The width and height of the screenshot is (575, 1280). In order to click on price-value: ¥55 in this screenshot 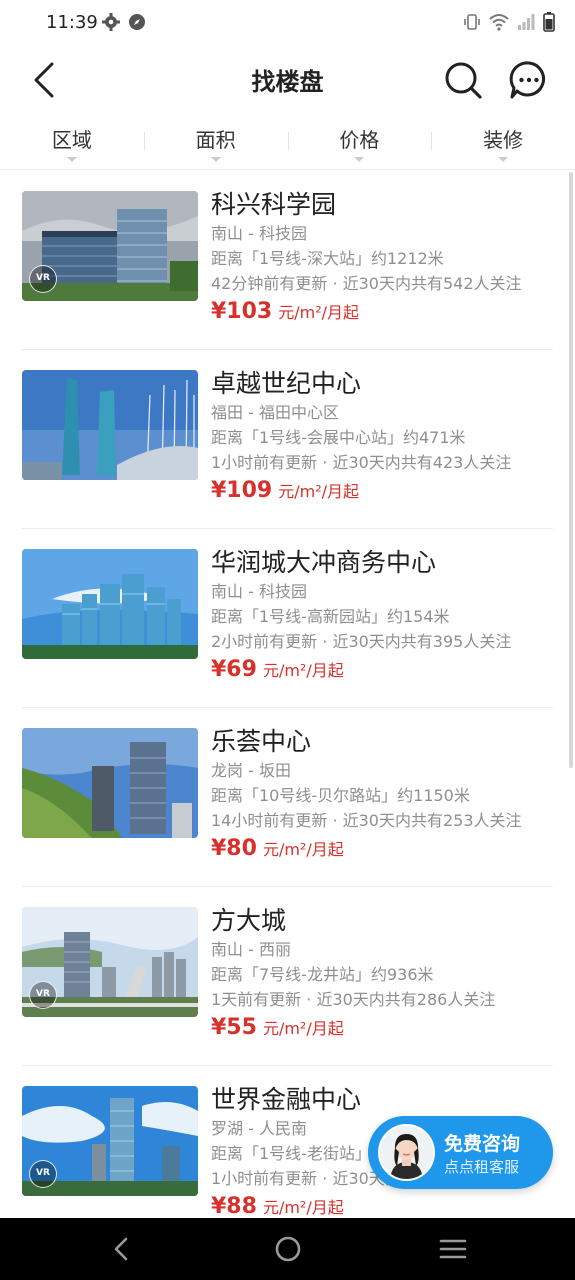, I will do `click(234, 1027)`.